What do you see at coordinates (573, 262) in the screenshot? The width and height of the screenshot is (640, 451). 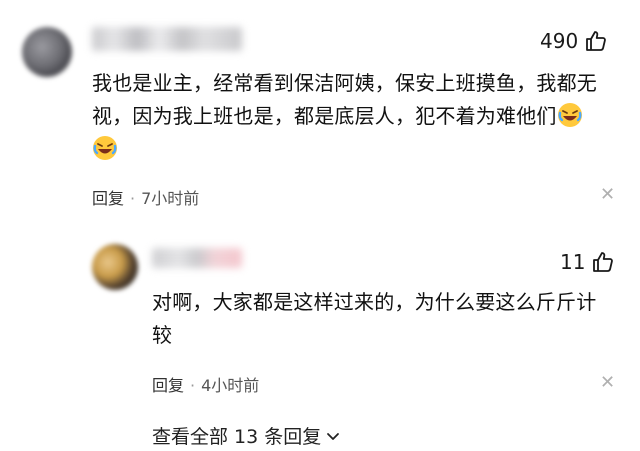 I see `reply-like-count: 11` at bounding box center [573, 262].